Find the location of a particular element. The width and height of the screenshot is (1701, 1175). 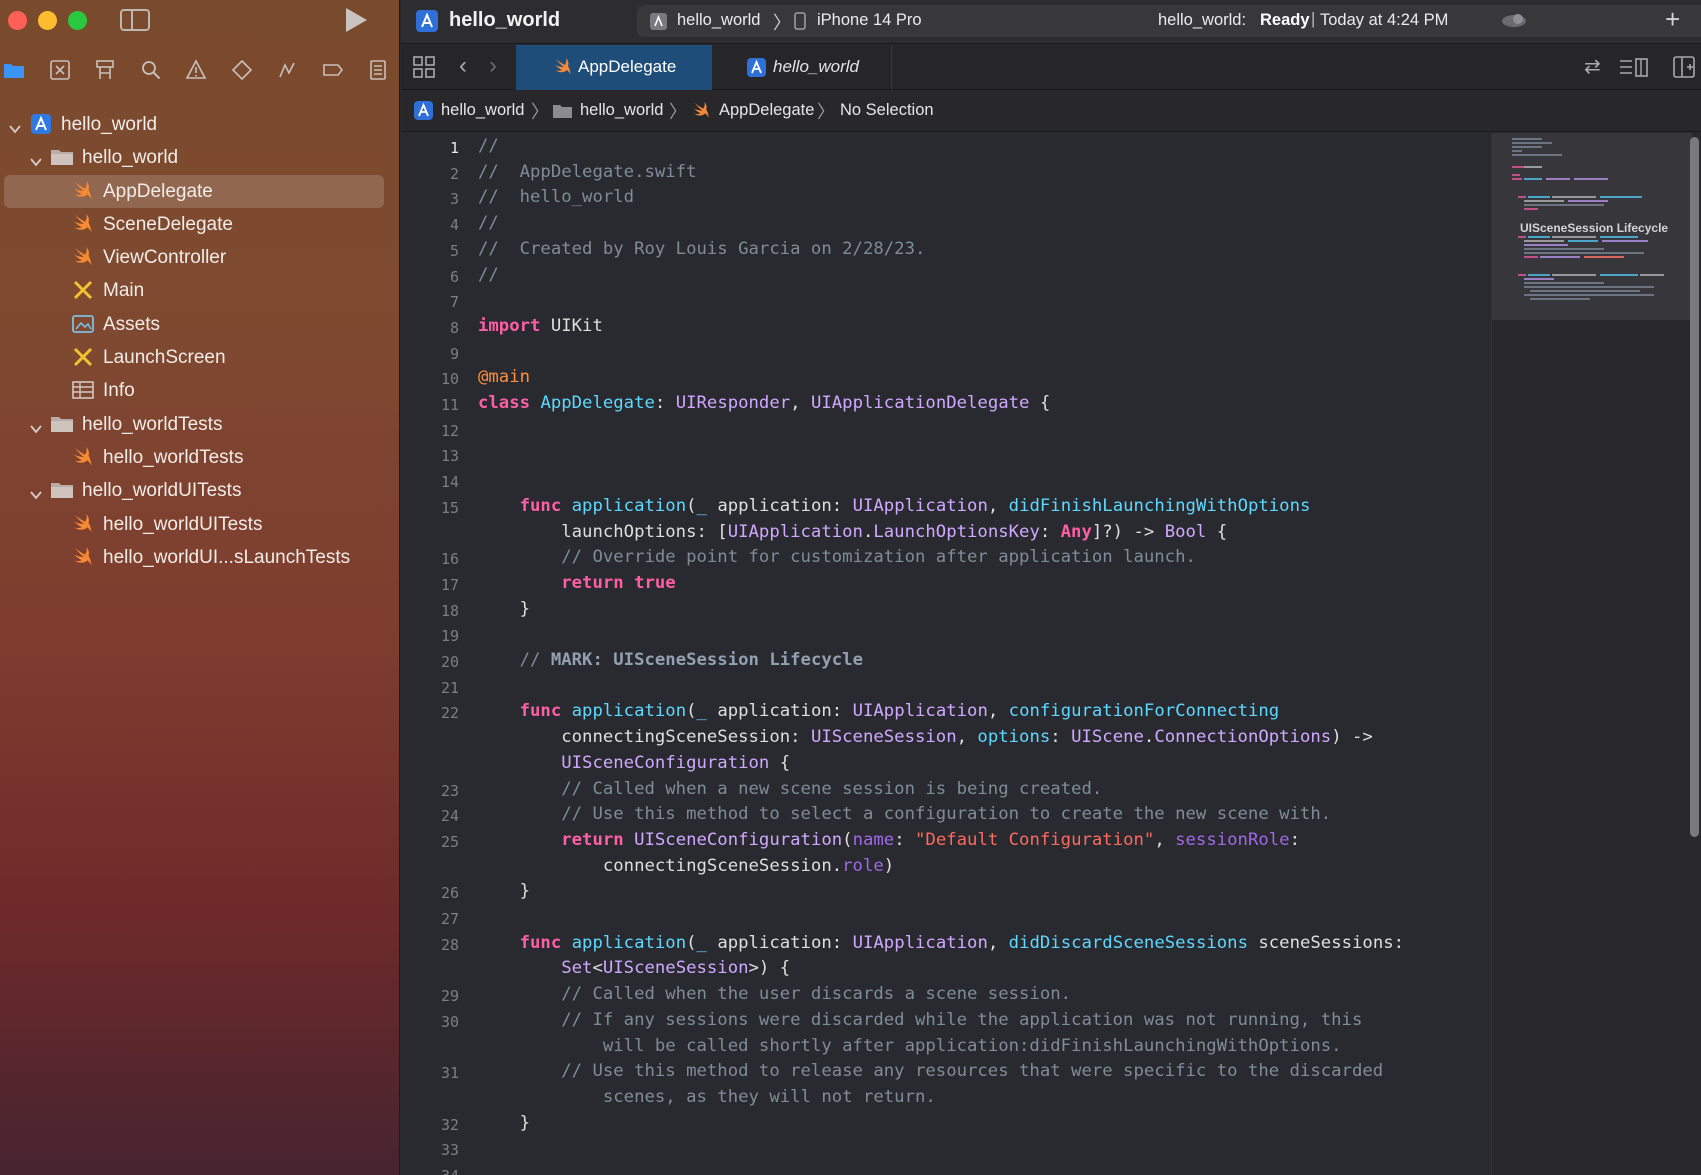

code-token: _ is located at coordinates (701, 711).